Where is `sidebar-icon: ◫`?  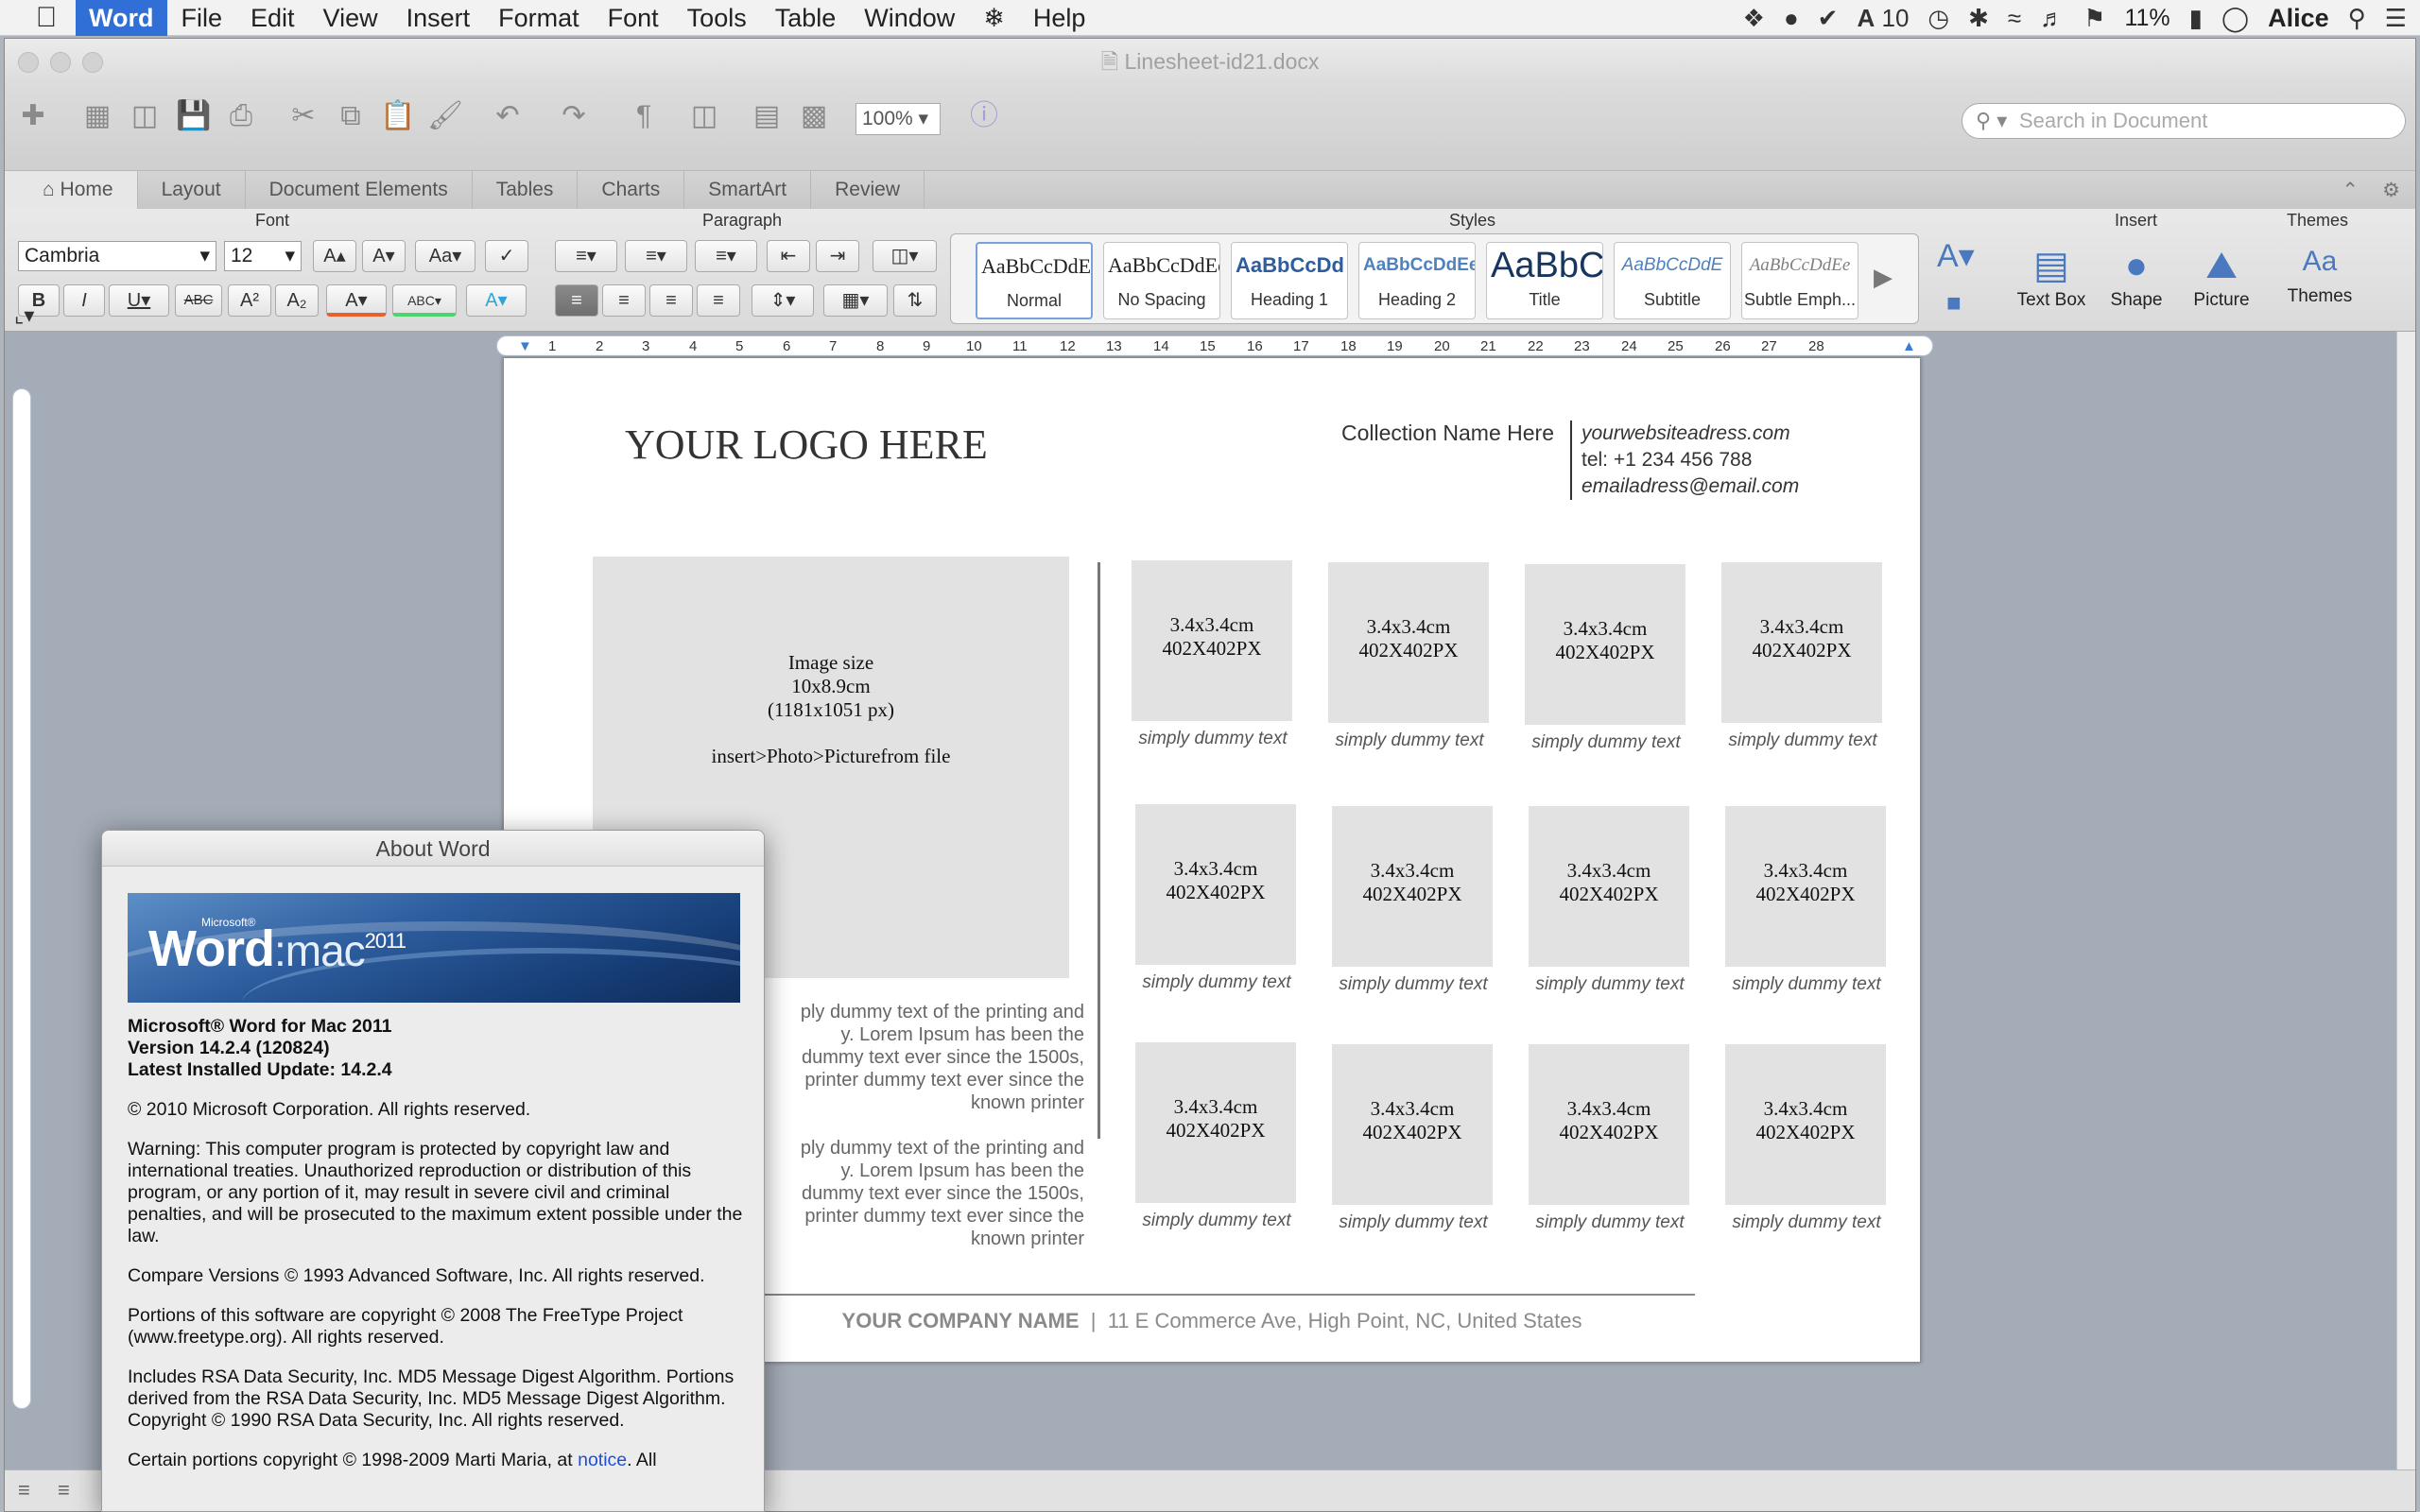
sidebar-icon: ◫ is located at coordinates (704, 116).